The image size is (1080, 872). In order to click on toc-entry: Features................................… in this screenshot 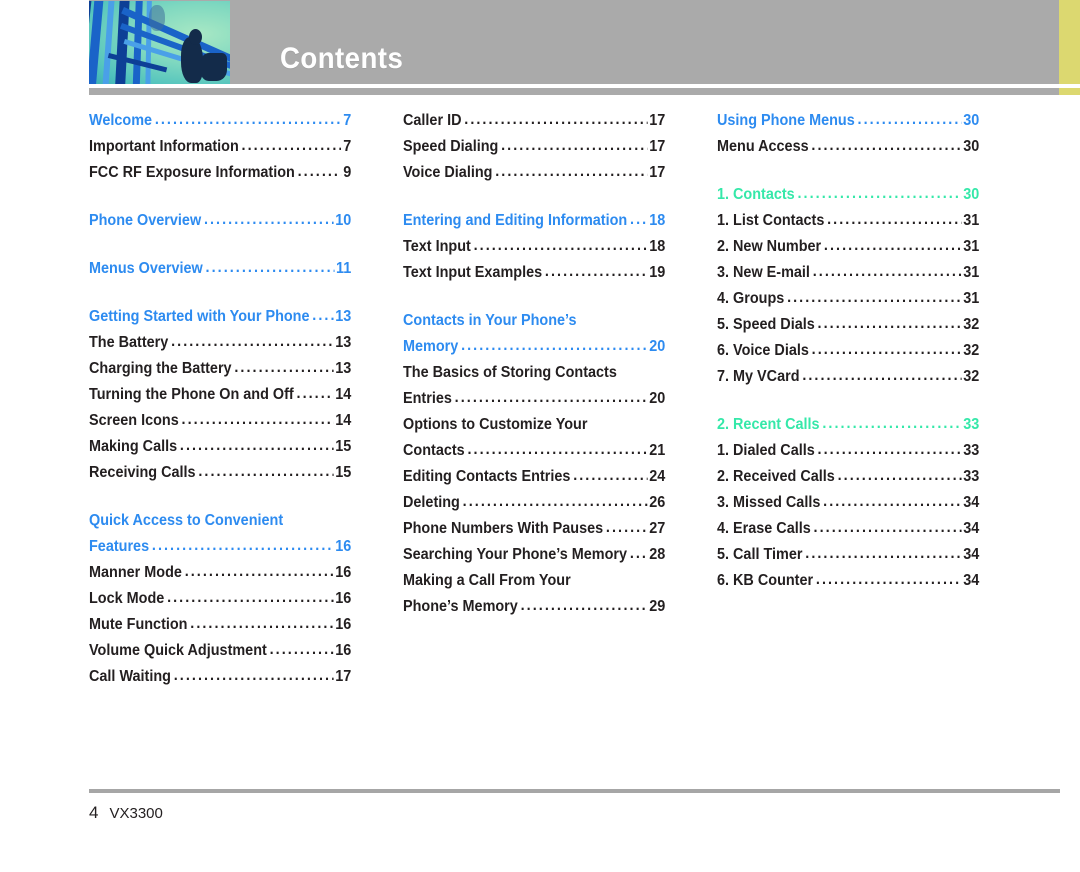, I will do `click(220, 547)`.